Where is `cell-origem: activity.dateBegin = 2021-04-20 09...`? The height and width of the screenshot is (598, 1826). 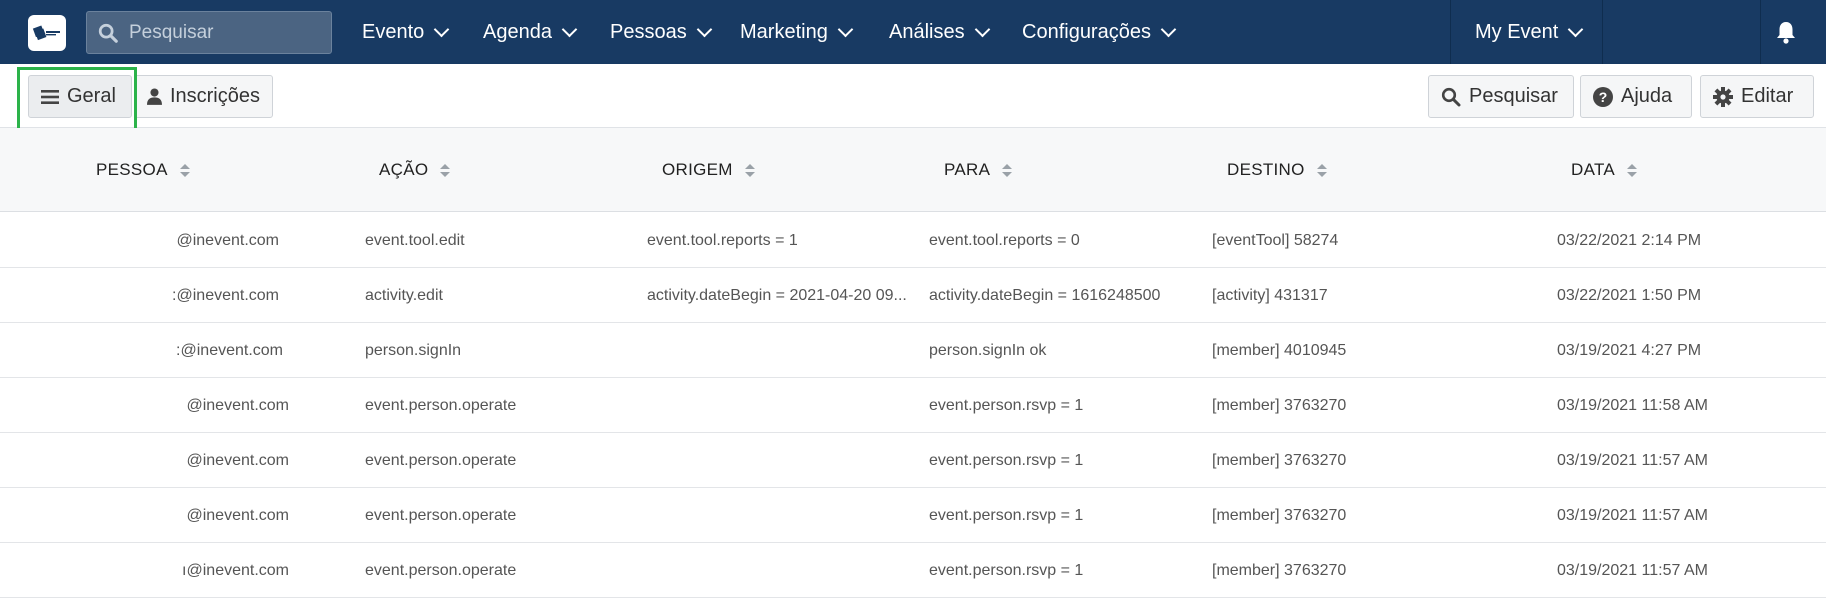 cell-origem: activity.dateBegin = 2021-04-20 09... is located at coordinates (777, 295).